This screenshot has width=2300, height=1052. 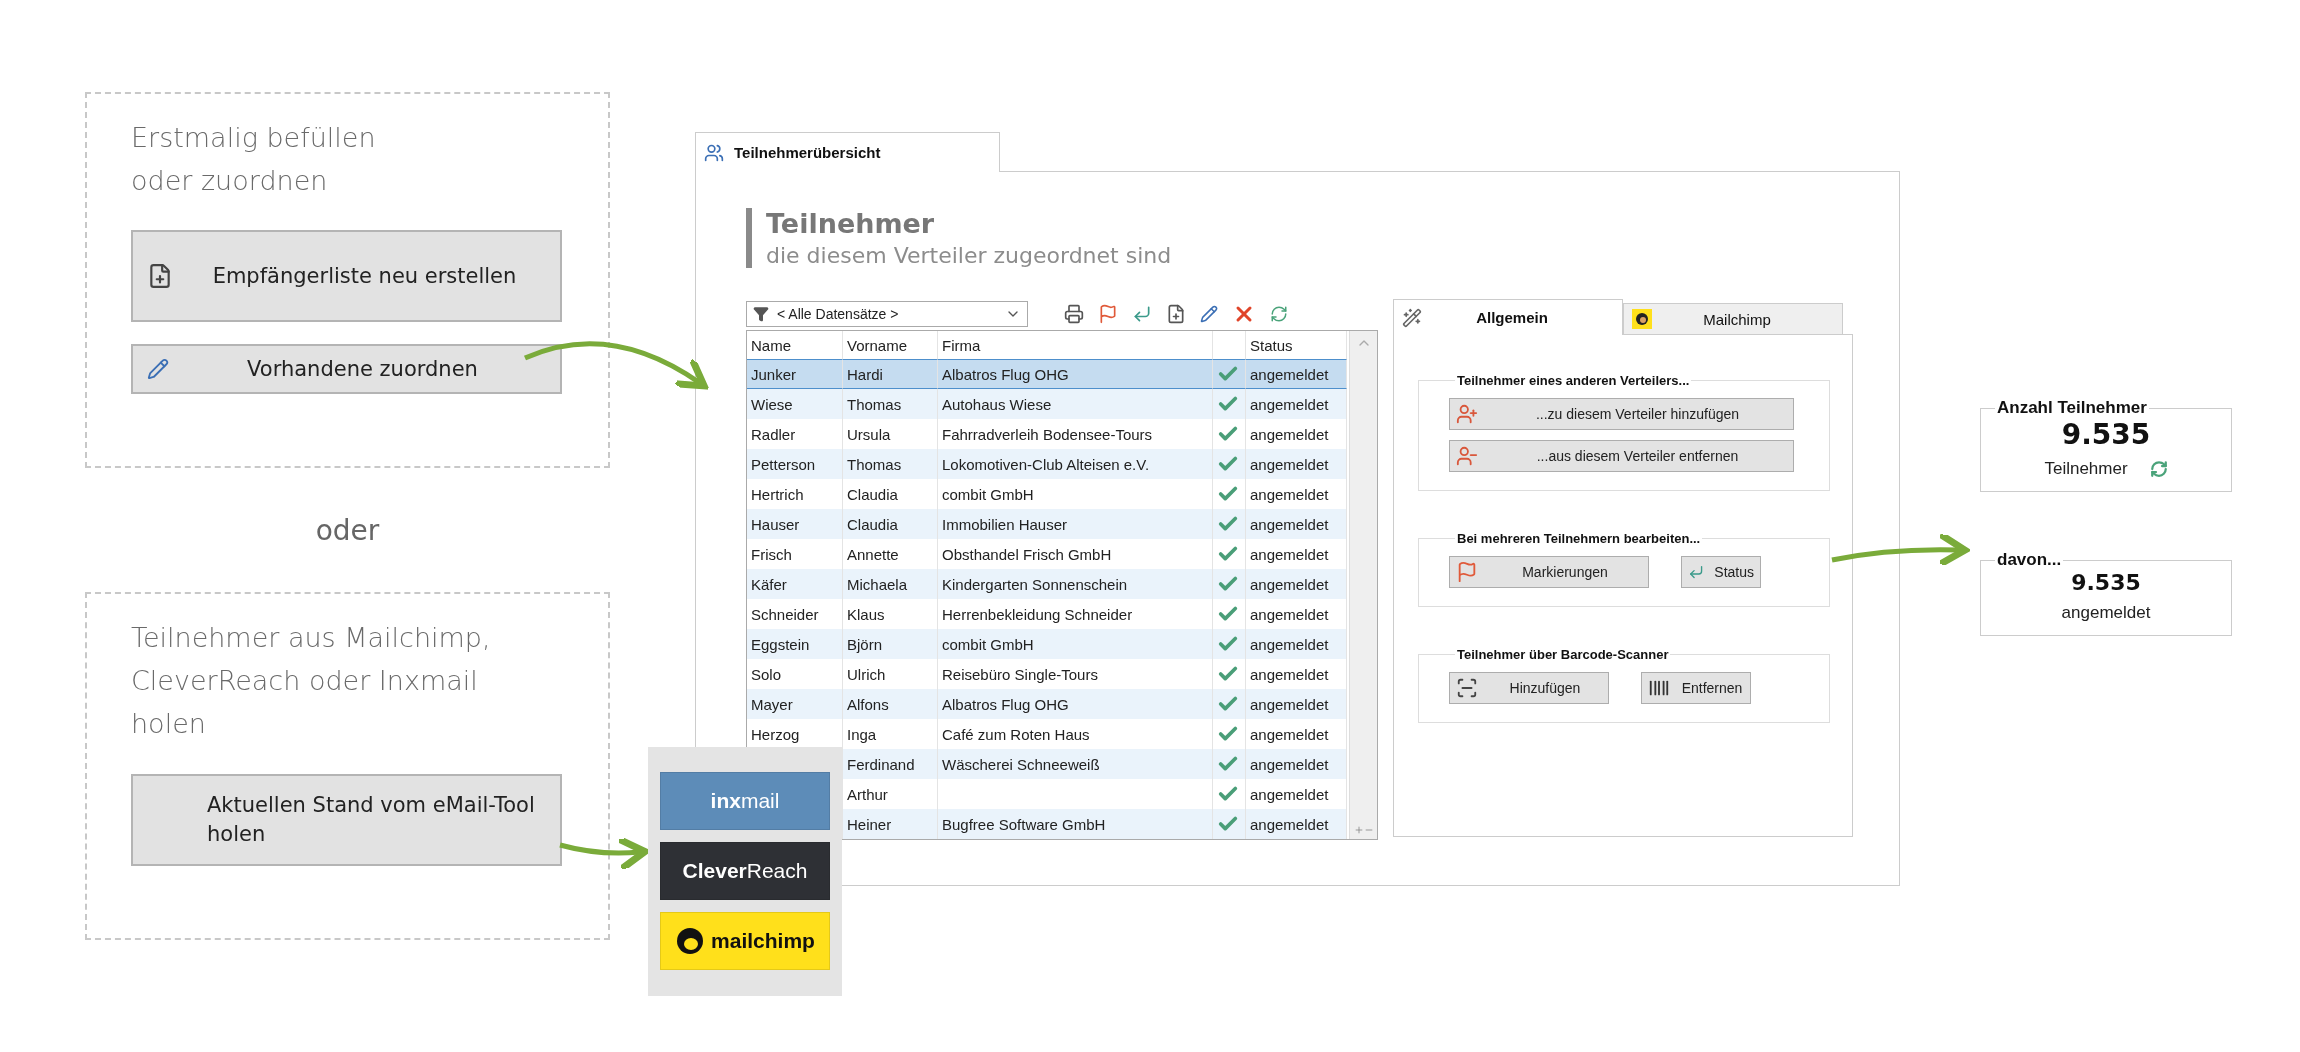 I want to click on action-button: Vorhandene zuordnen, so click(x=346, y=369).